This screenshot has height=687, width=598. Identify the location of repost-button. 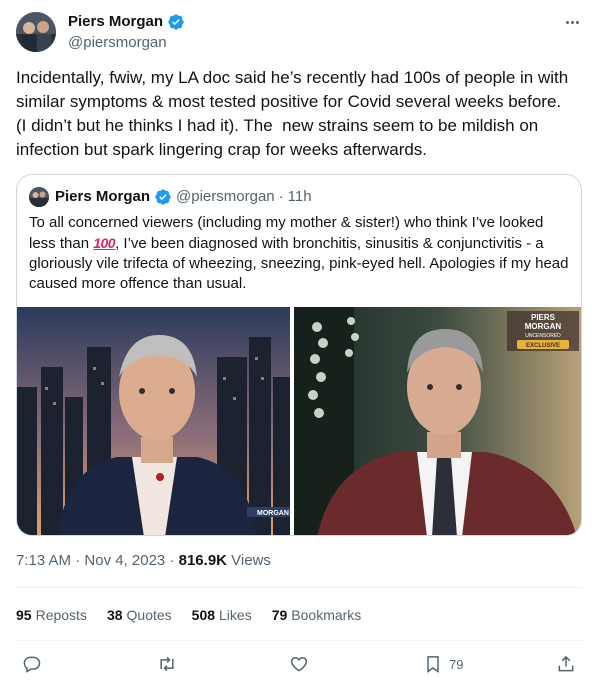
(167, 664).